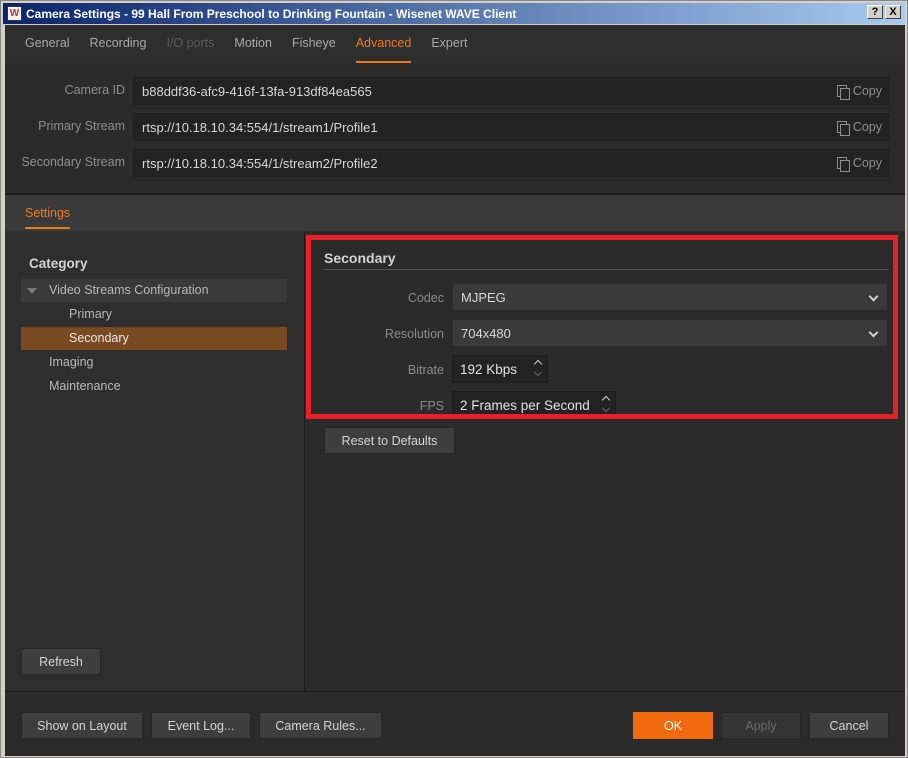 The width and height of the screenshot is (908, 758). Describe the element at coordinates (670, 297) in the screenshot. I see `codec-select: MJPEG` at that location.